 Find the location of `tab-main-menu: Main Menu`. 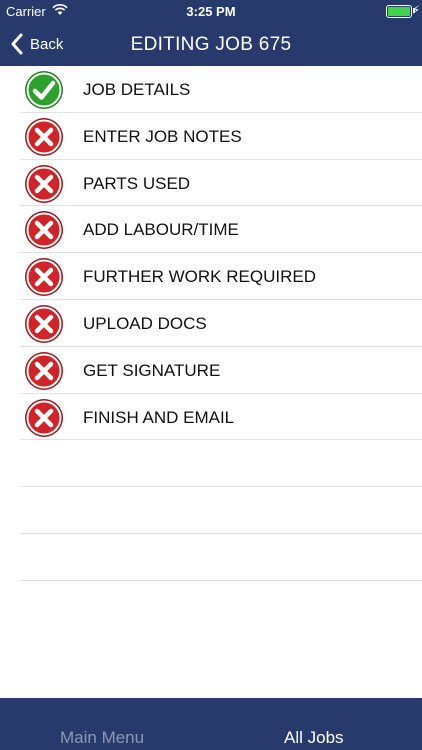

tab-main-menu: Main Menu is located at coordinates (102, 738).